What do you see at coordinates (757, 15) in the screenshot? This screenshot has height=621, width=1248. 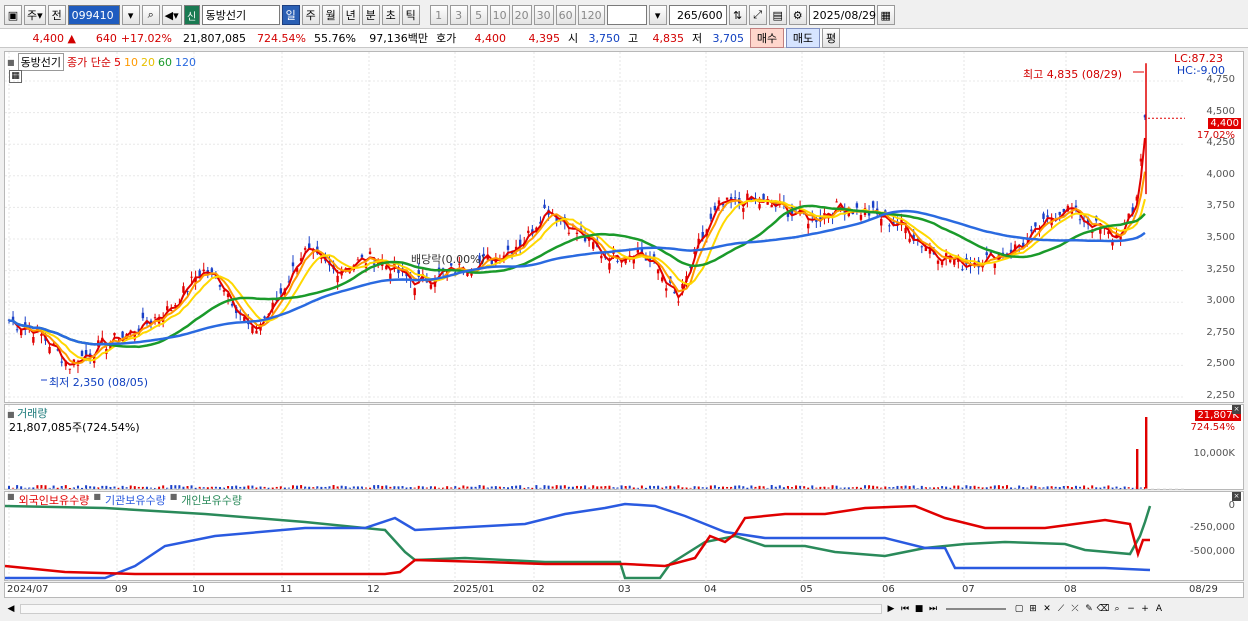 I see `draw-tools-icon: ⤢` at bounding box center [757, 15].